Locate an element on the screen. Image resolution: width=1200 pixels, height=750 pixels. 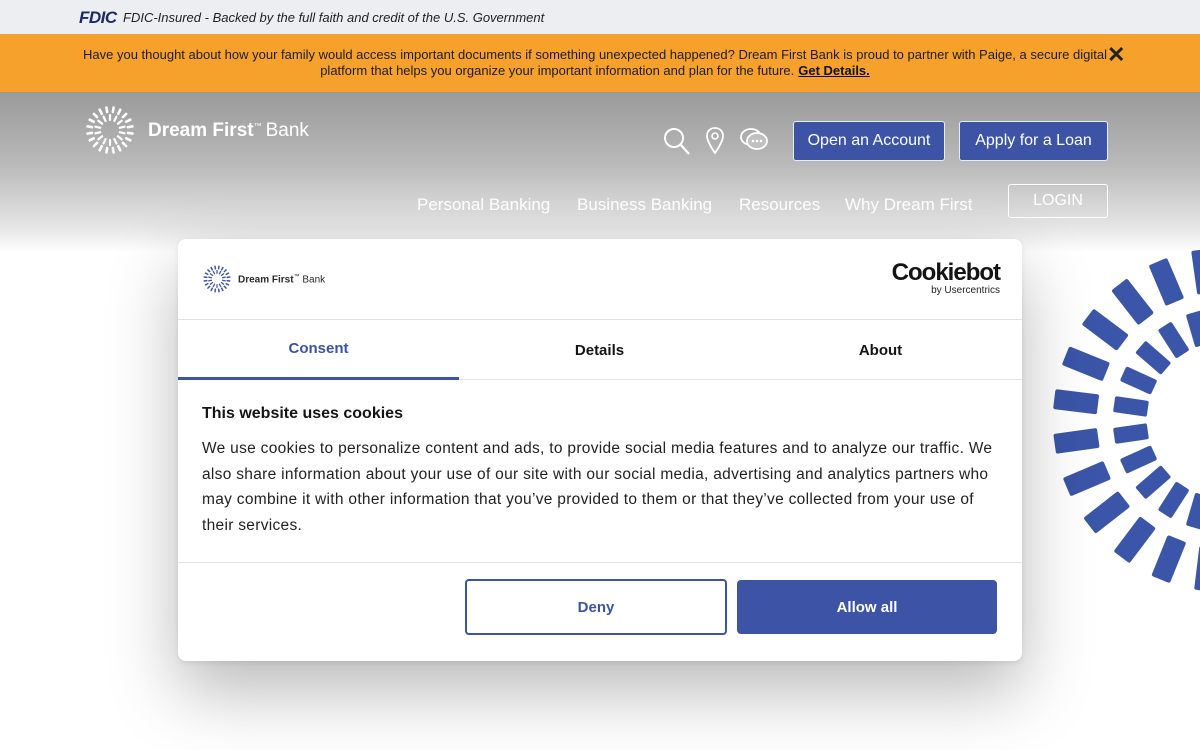
brand-name-second: Bank is located at coordinates (287, 130).